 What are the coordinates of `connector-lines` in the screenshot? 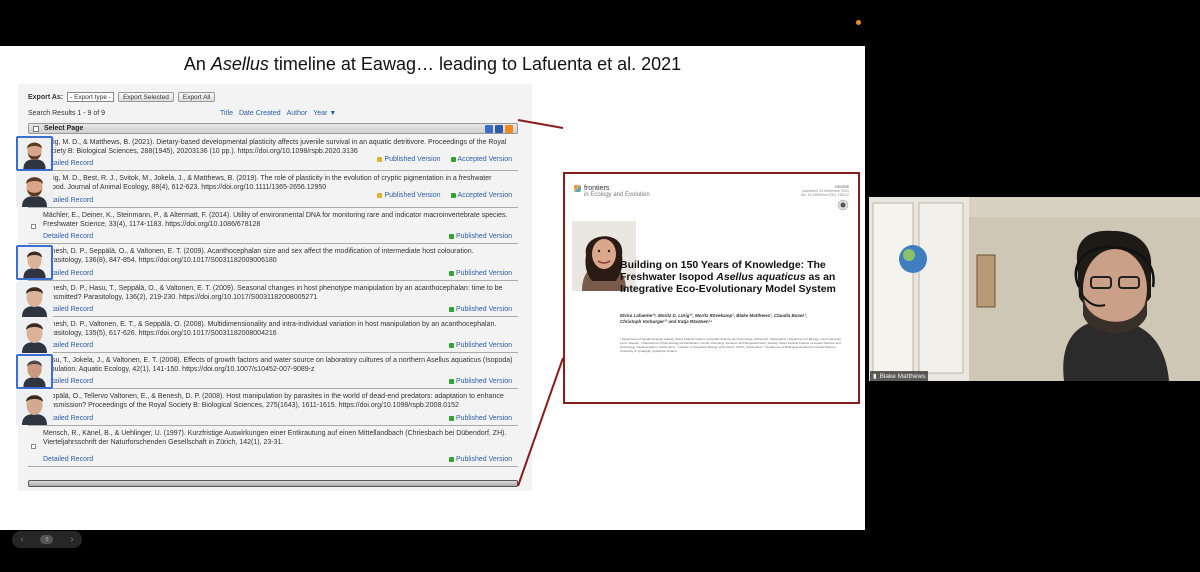 It's located at (540, 303).